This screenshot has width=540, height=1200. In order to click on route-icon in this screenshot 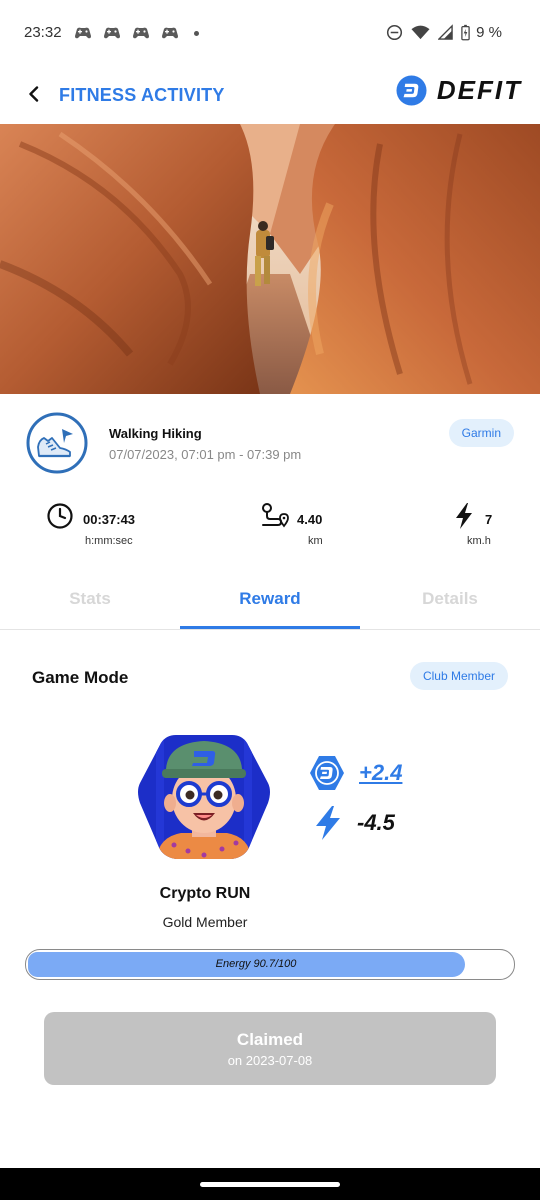, I will do `click(275, 515)`.